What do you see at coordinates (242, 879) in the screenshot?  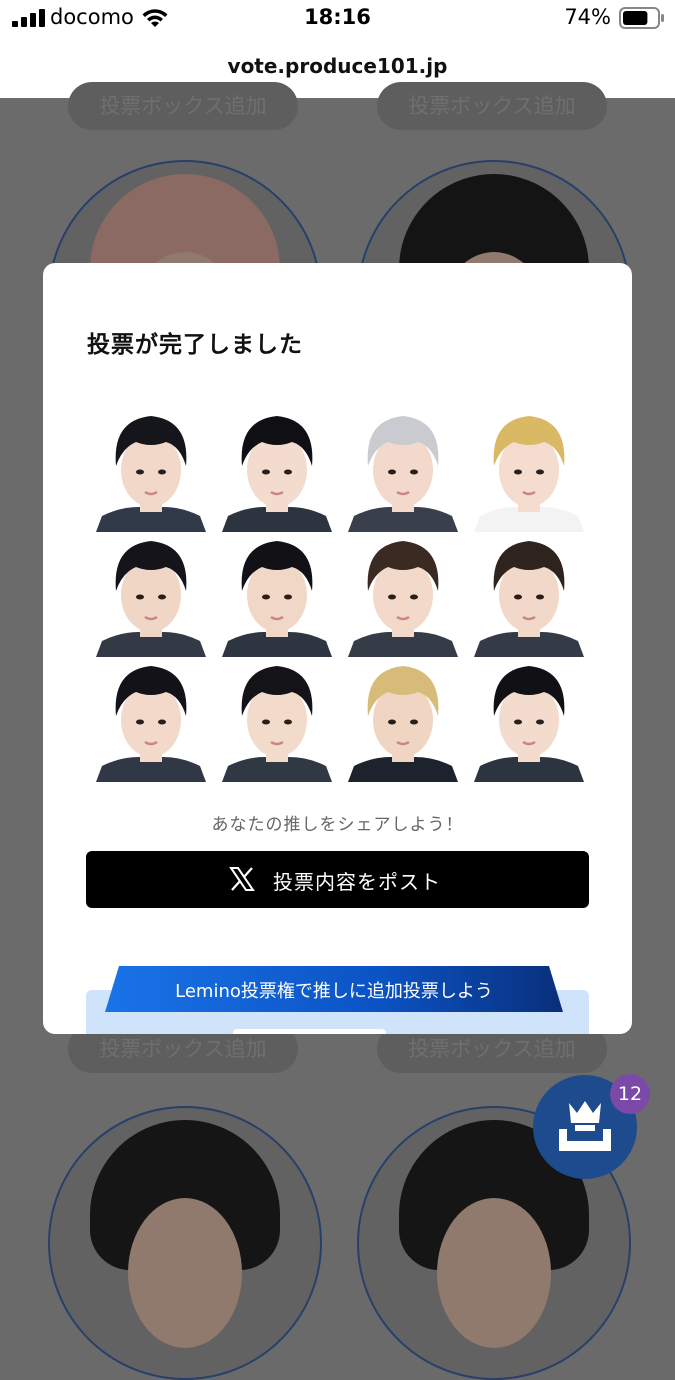 I see `x-logo-icon` at bounding box center [242, 879].